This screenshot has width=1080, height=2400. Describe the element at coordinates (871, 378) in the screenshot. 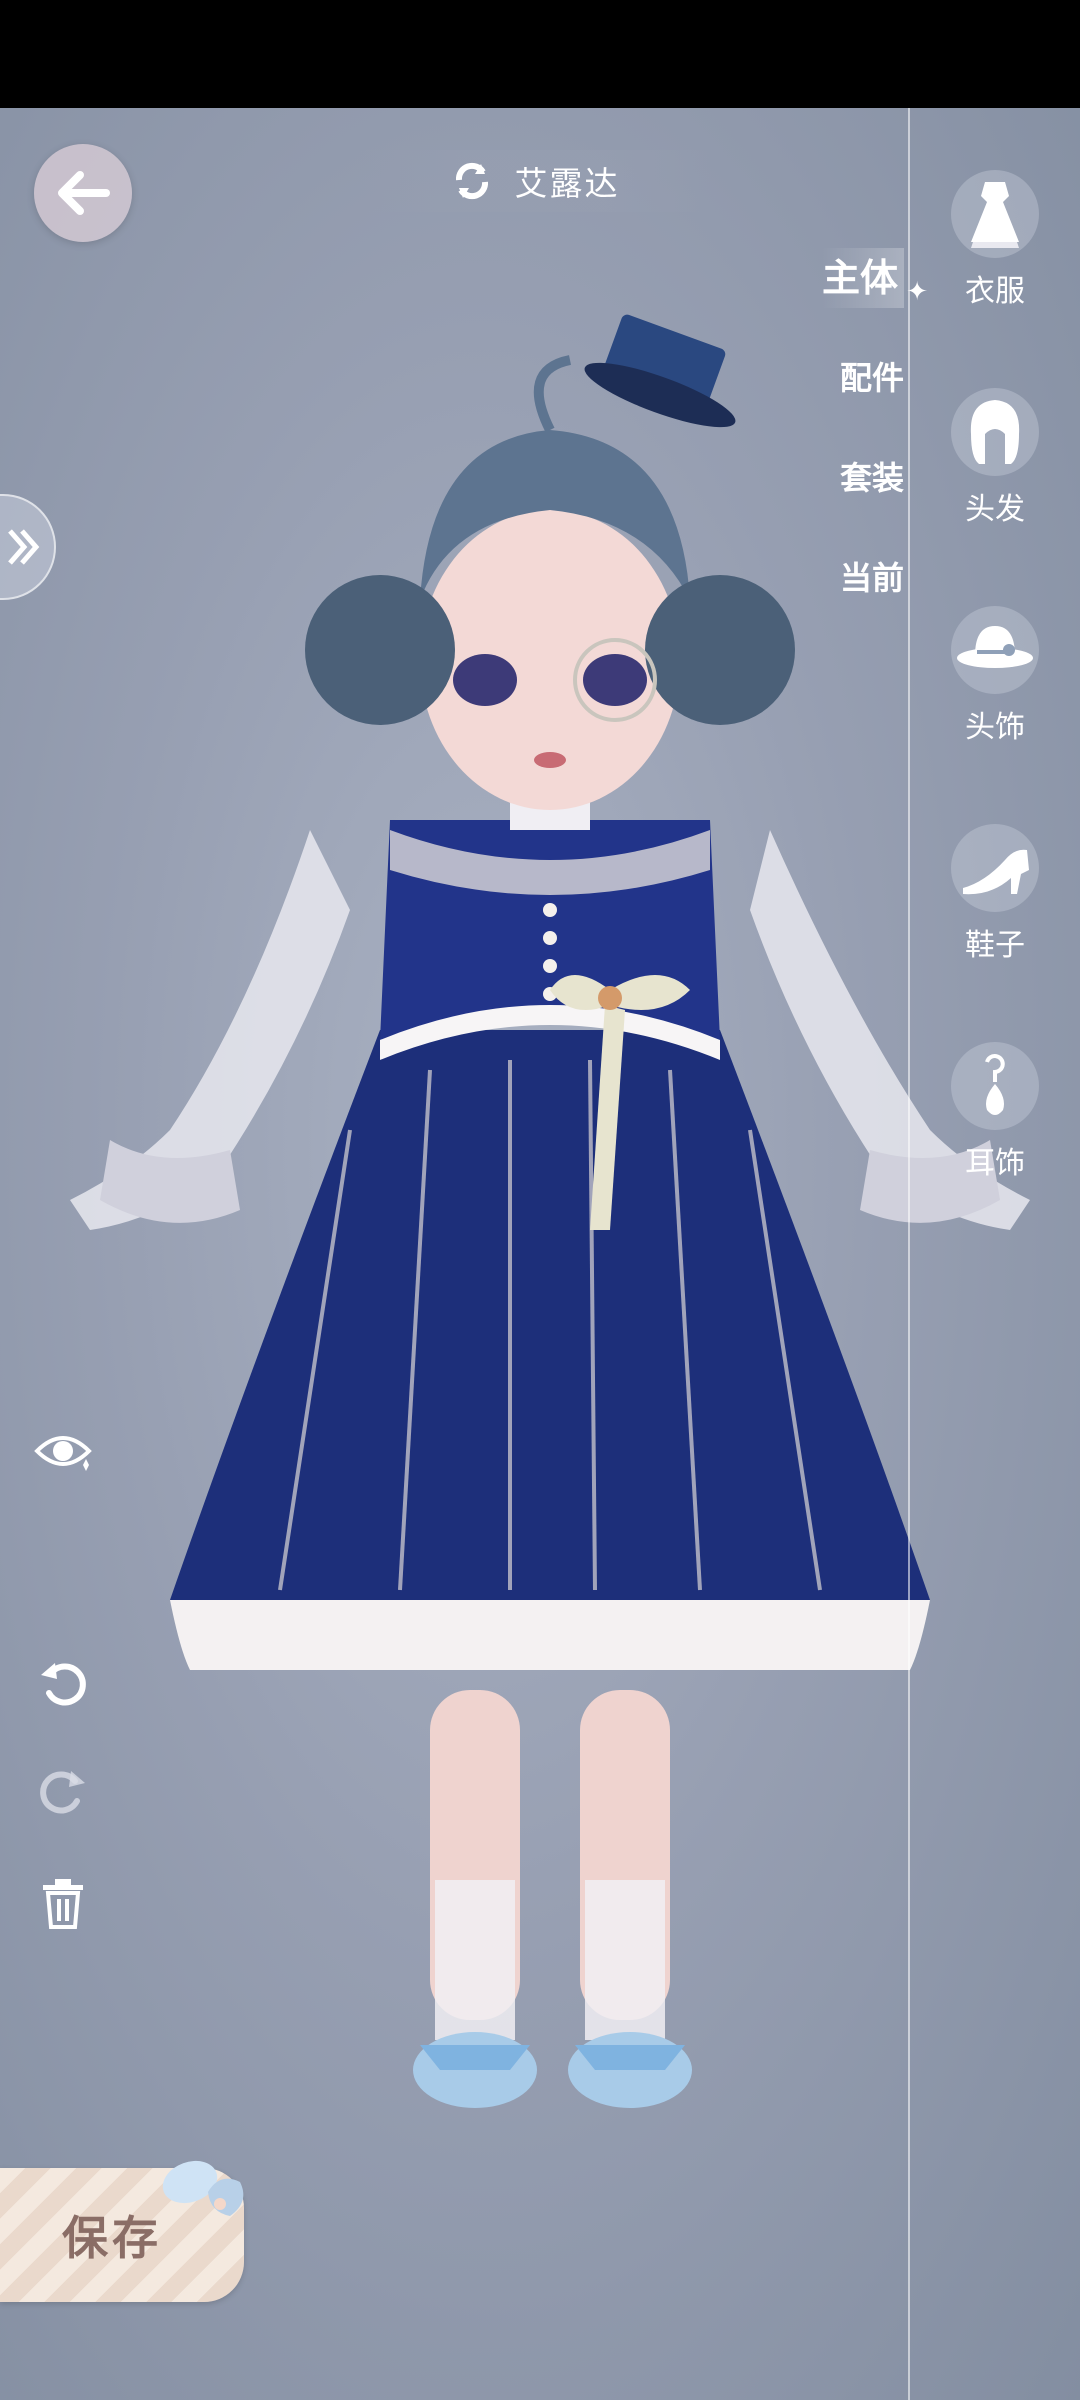

I see `tab-label: 配件` at that location.